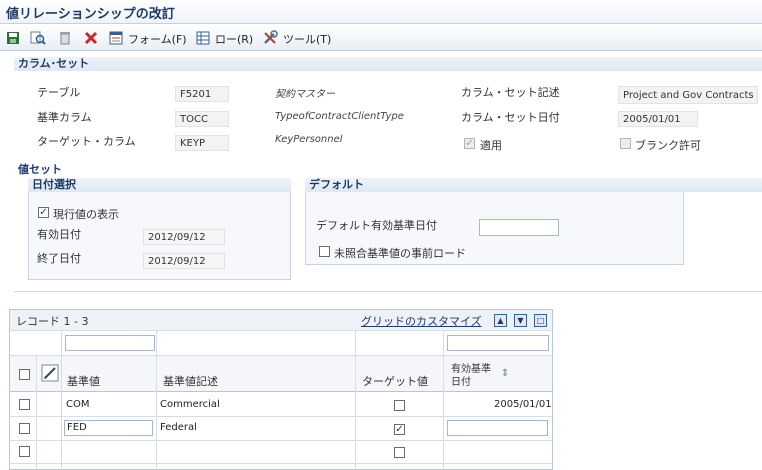 Image resolution: width=762 pixels, height=470 pixels. I want to click on effective-date-field: 2012/09/12, so click(184, 237).